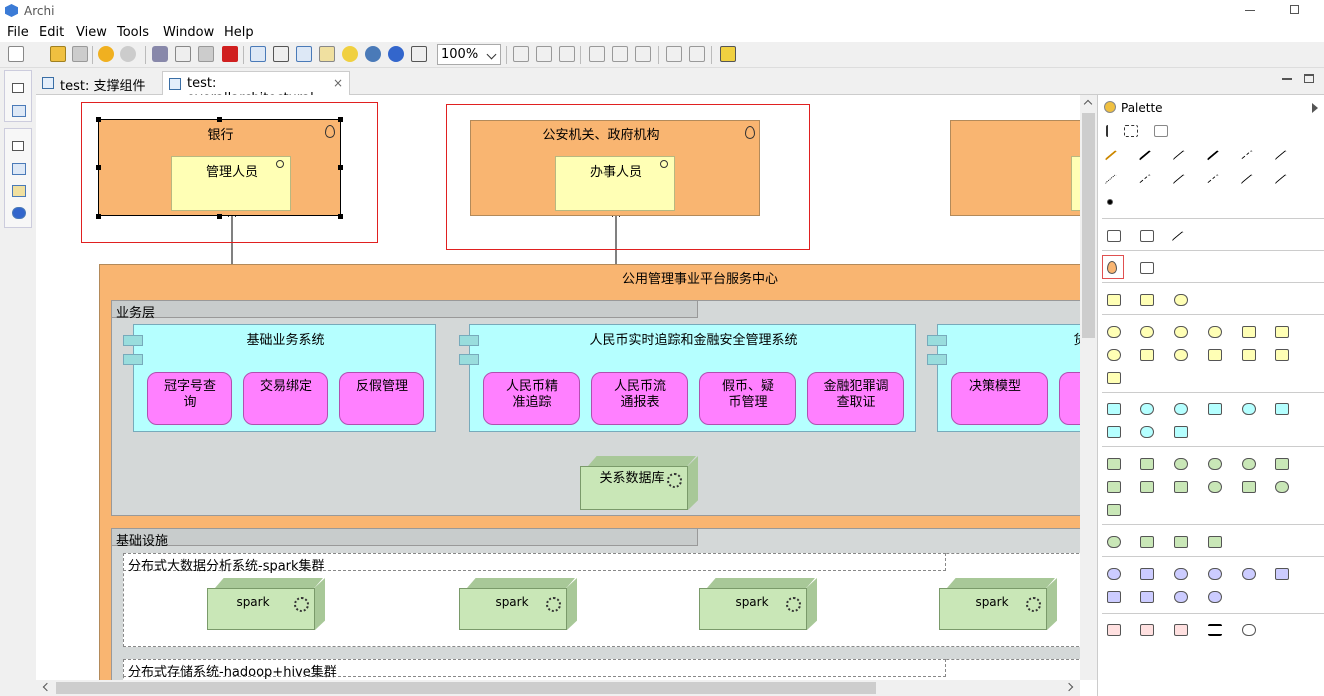 This screenshot has height=696, width=1324. Describe the element at coordinates (1181, 597) in the screenshot. I see `value-icon` at that location.